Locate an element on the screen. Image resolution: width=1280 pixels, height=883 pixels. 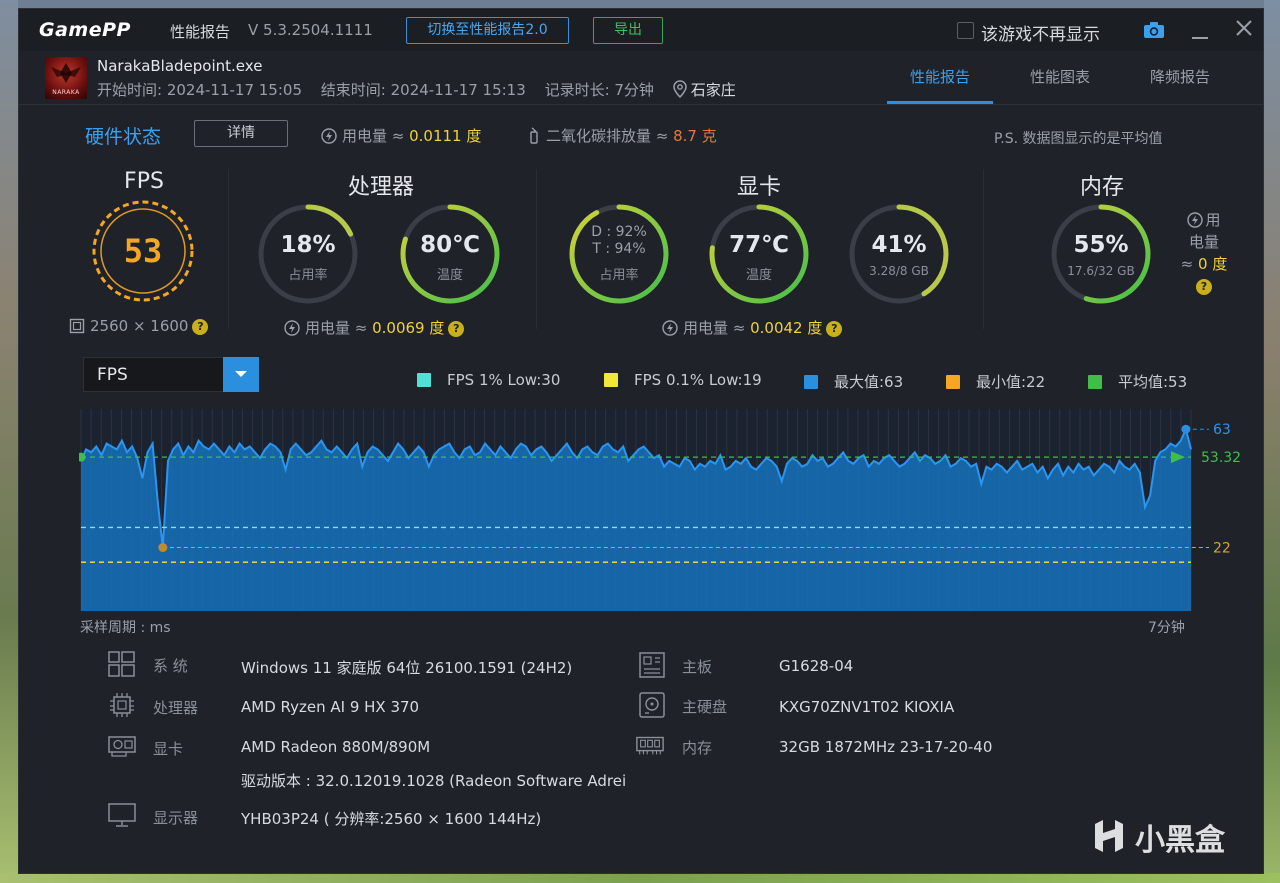
fps-section-title: FPS is located at coordinates (144, 181).